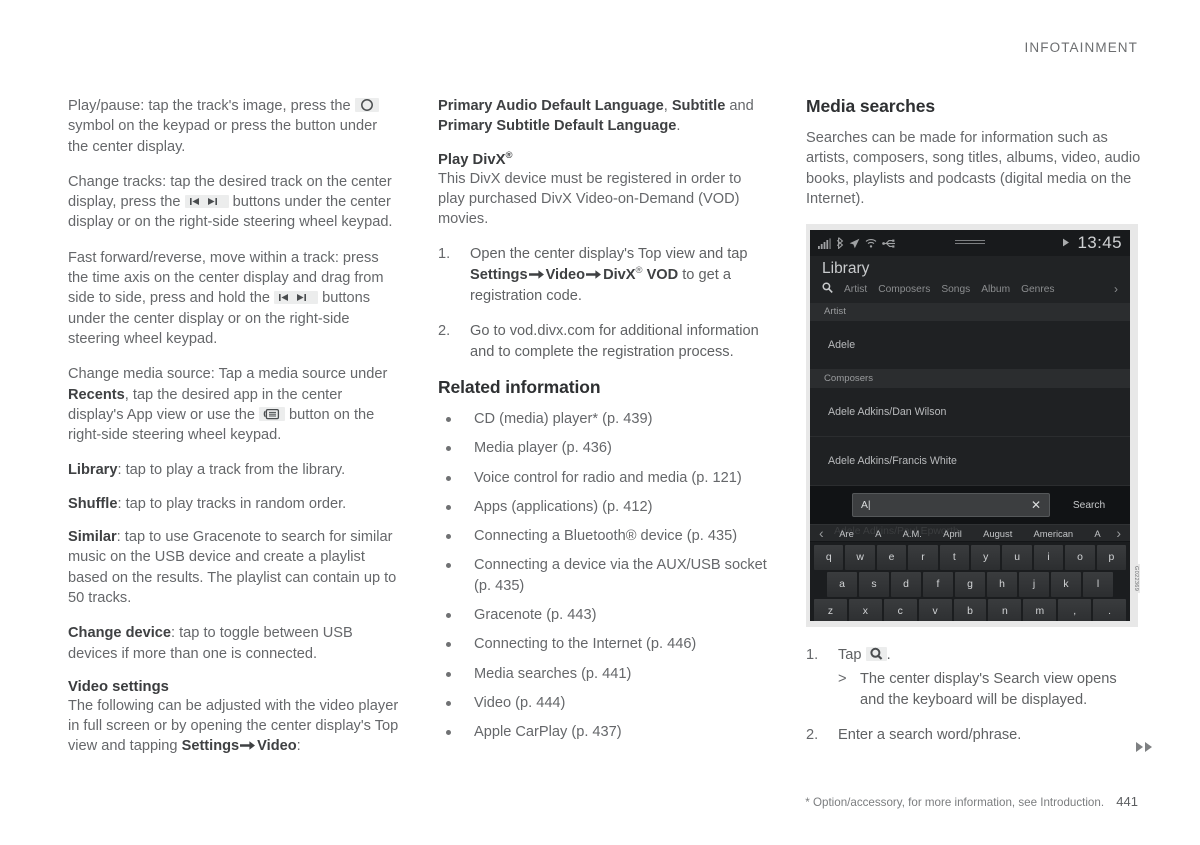 The height and width of the screenshot is (845, 1200). What do you see at coordinates (904, 289) in the screenshot?
I see `tab-composers: Composers` at bounding box center [904, 289].